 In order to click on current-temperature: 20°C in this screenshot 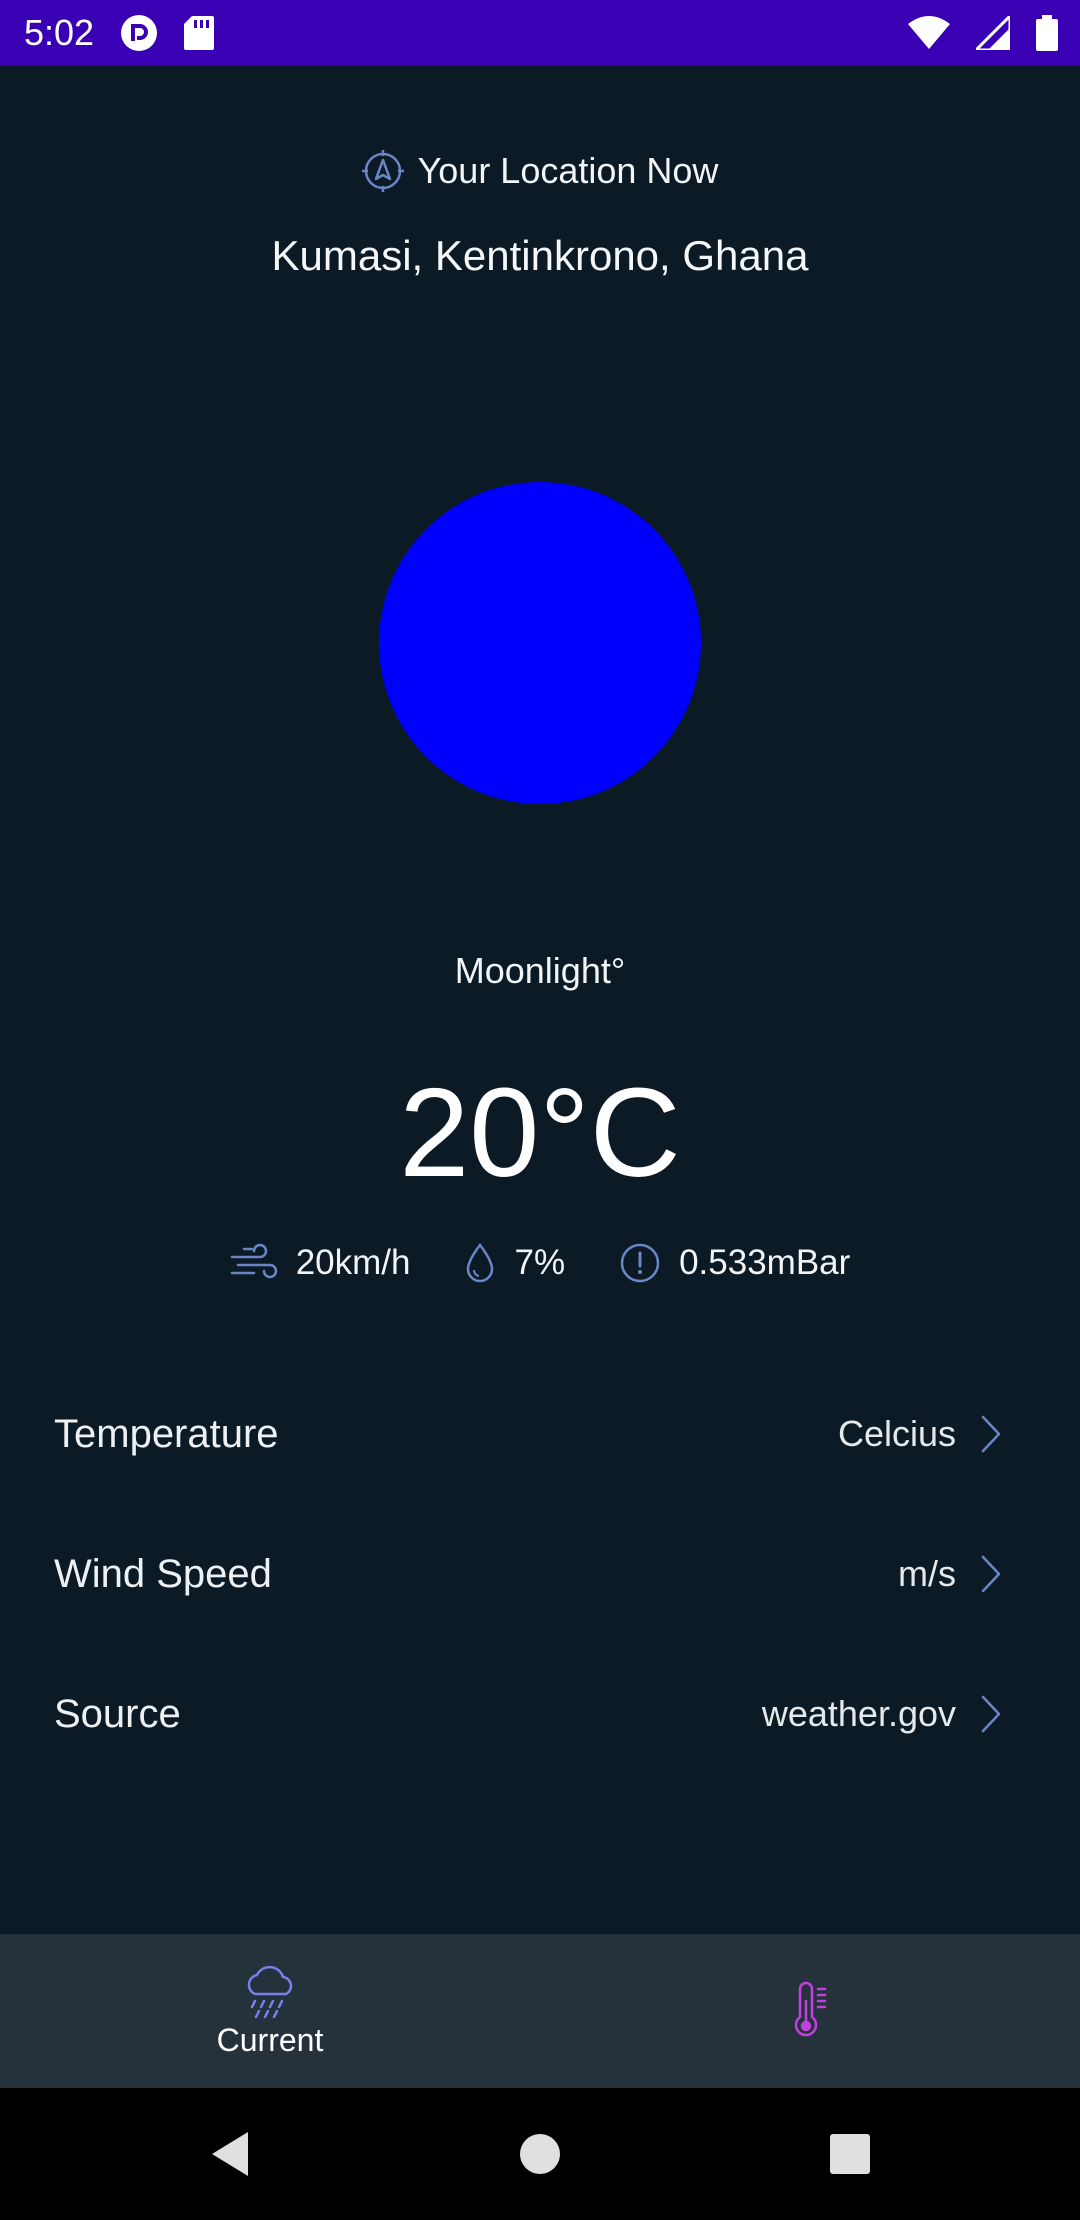, I will do `click(540, 1132)`.